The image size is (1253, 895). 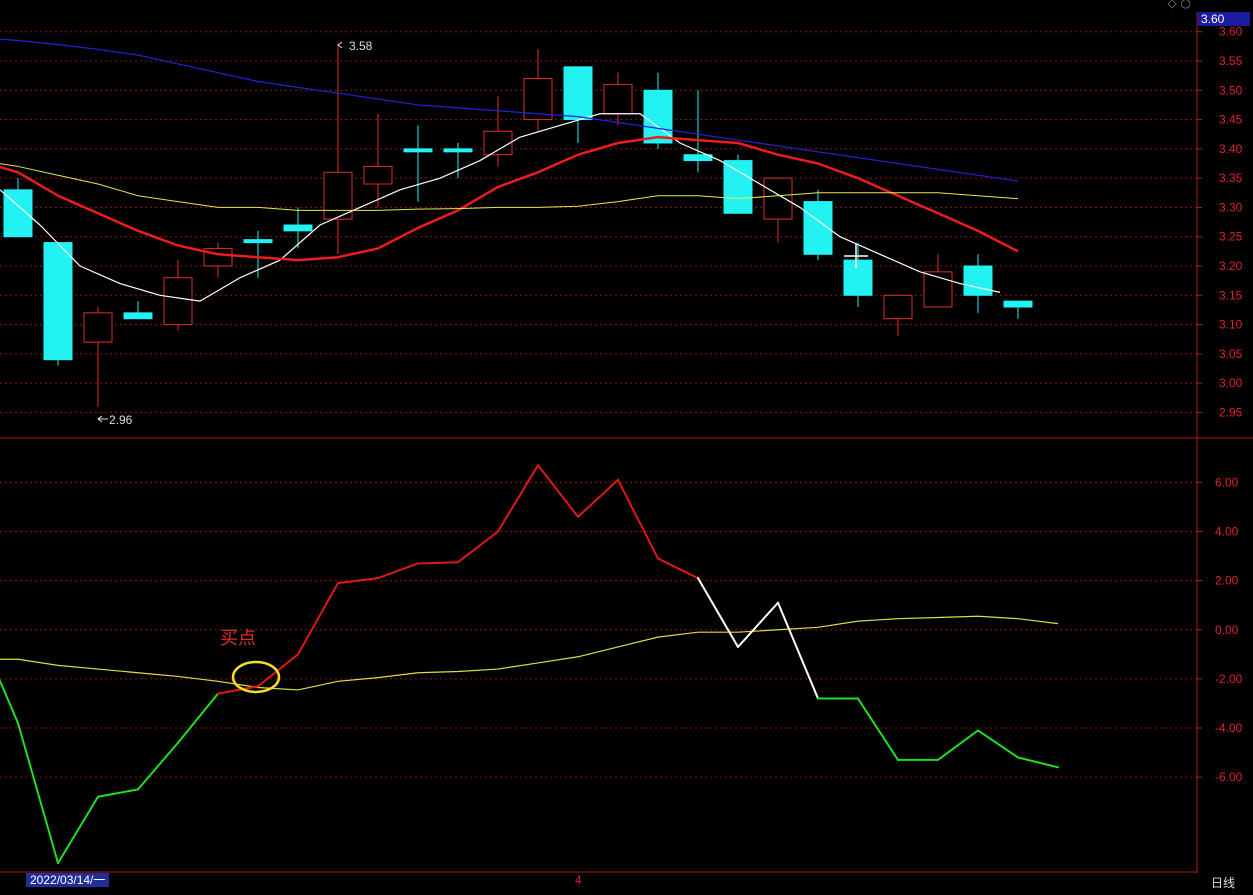 What do you see at coordinates (1229, 679) in the screenshot?
I see `osc-tick-label: -2.00` at bounding box center [1229, 679].